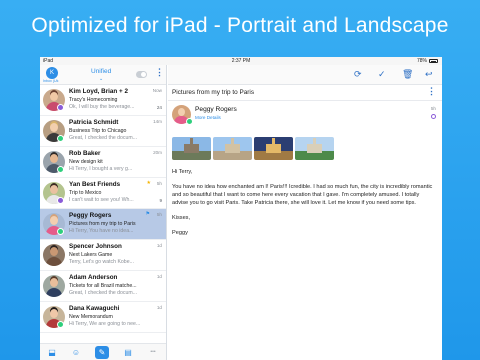  What do you see at coordinates (157, 90) in the screenshot?
I see `mail-time: Now` at bounding box center [157, 90].